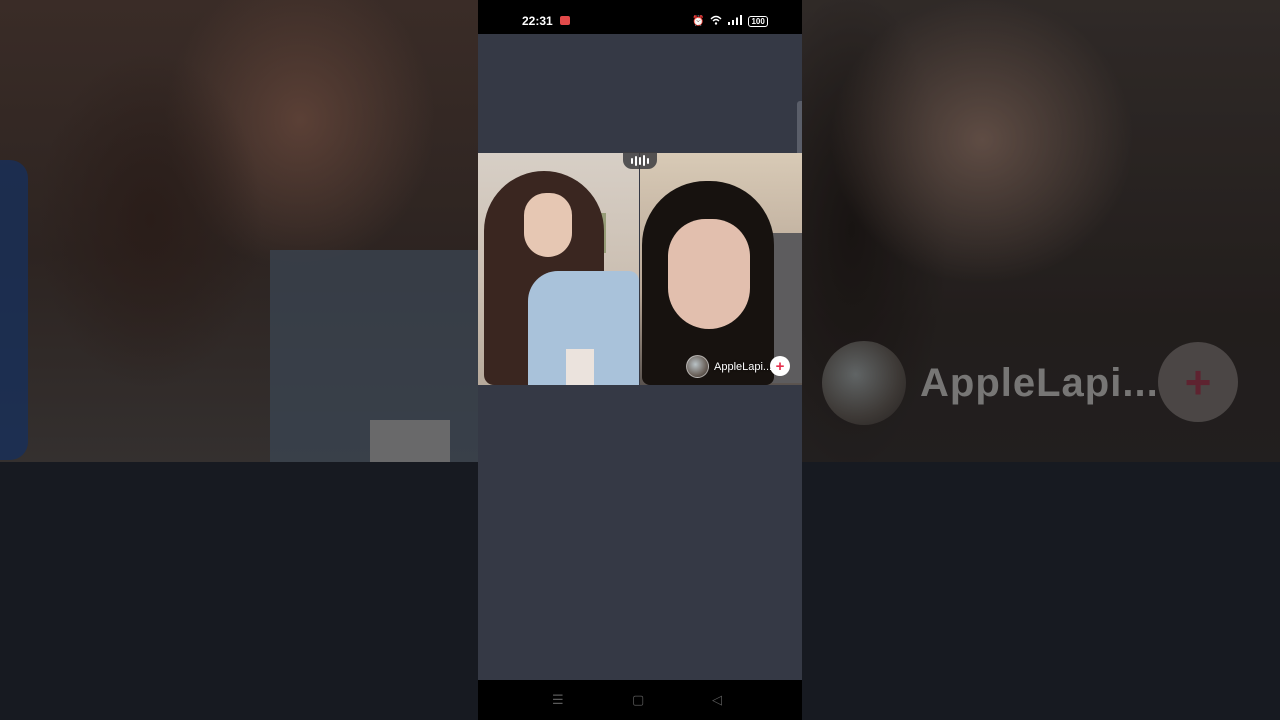 This screenshot has height=720, width=1280. What do you see at coordinates (716, 21) in the screenshot?
I see `wifi-icon` at bounding box center [716, 21].